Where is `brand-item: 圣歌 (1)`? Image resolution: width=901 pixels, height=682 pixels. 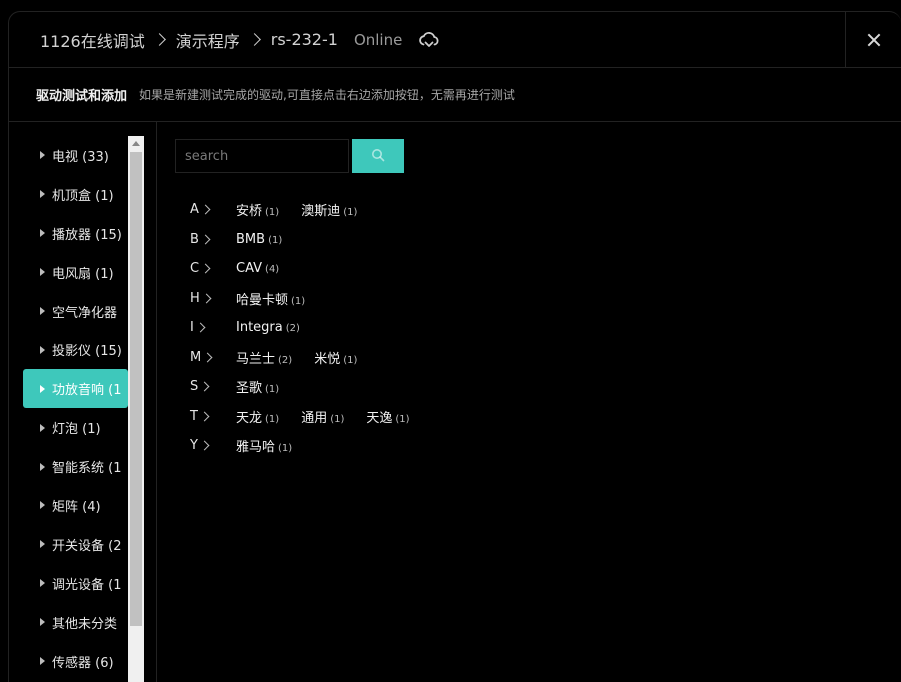
brand-item: 圣歌 (1) is located at coordinates (257, 386).